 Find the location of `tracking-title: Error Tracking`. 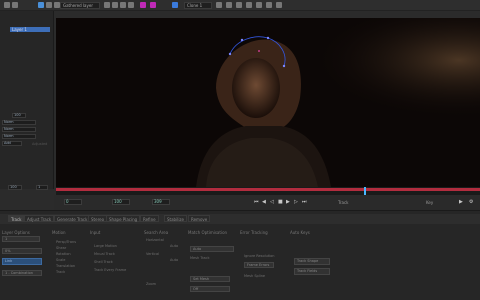

tracking-title: Error Tracking is located at coordinates (254, 232).